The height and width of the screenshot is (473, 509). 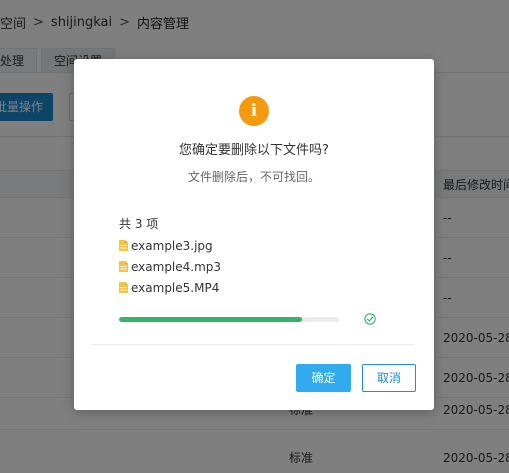 I want to click on delete-progress-bar, so click(x=229, y=319).